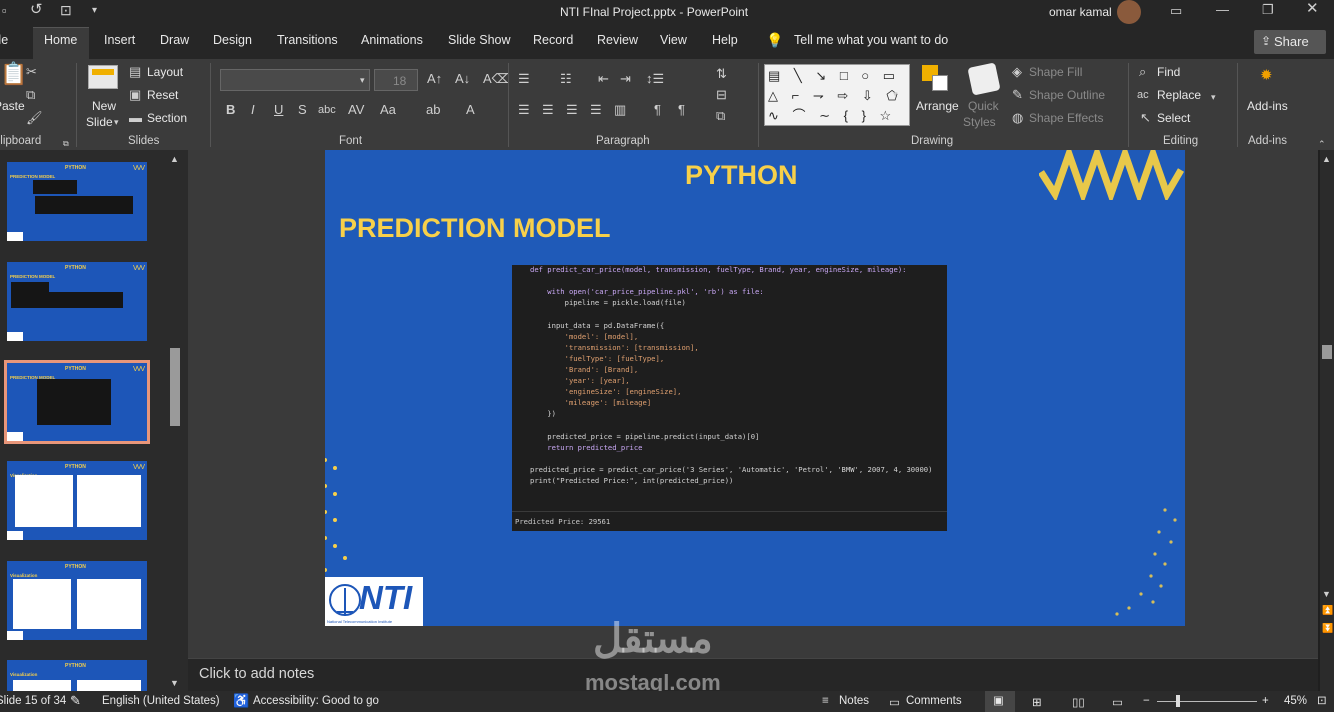  Describe the element at coordinates (433, 110) in the screenshot. I see `highlight-icon: ab` at that location.